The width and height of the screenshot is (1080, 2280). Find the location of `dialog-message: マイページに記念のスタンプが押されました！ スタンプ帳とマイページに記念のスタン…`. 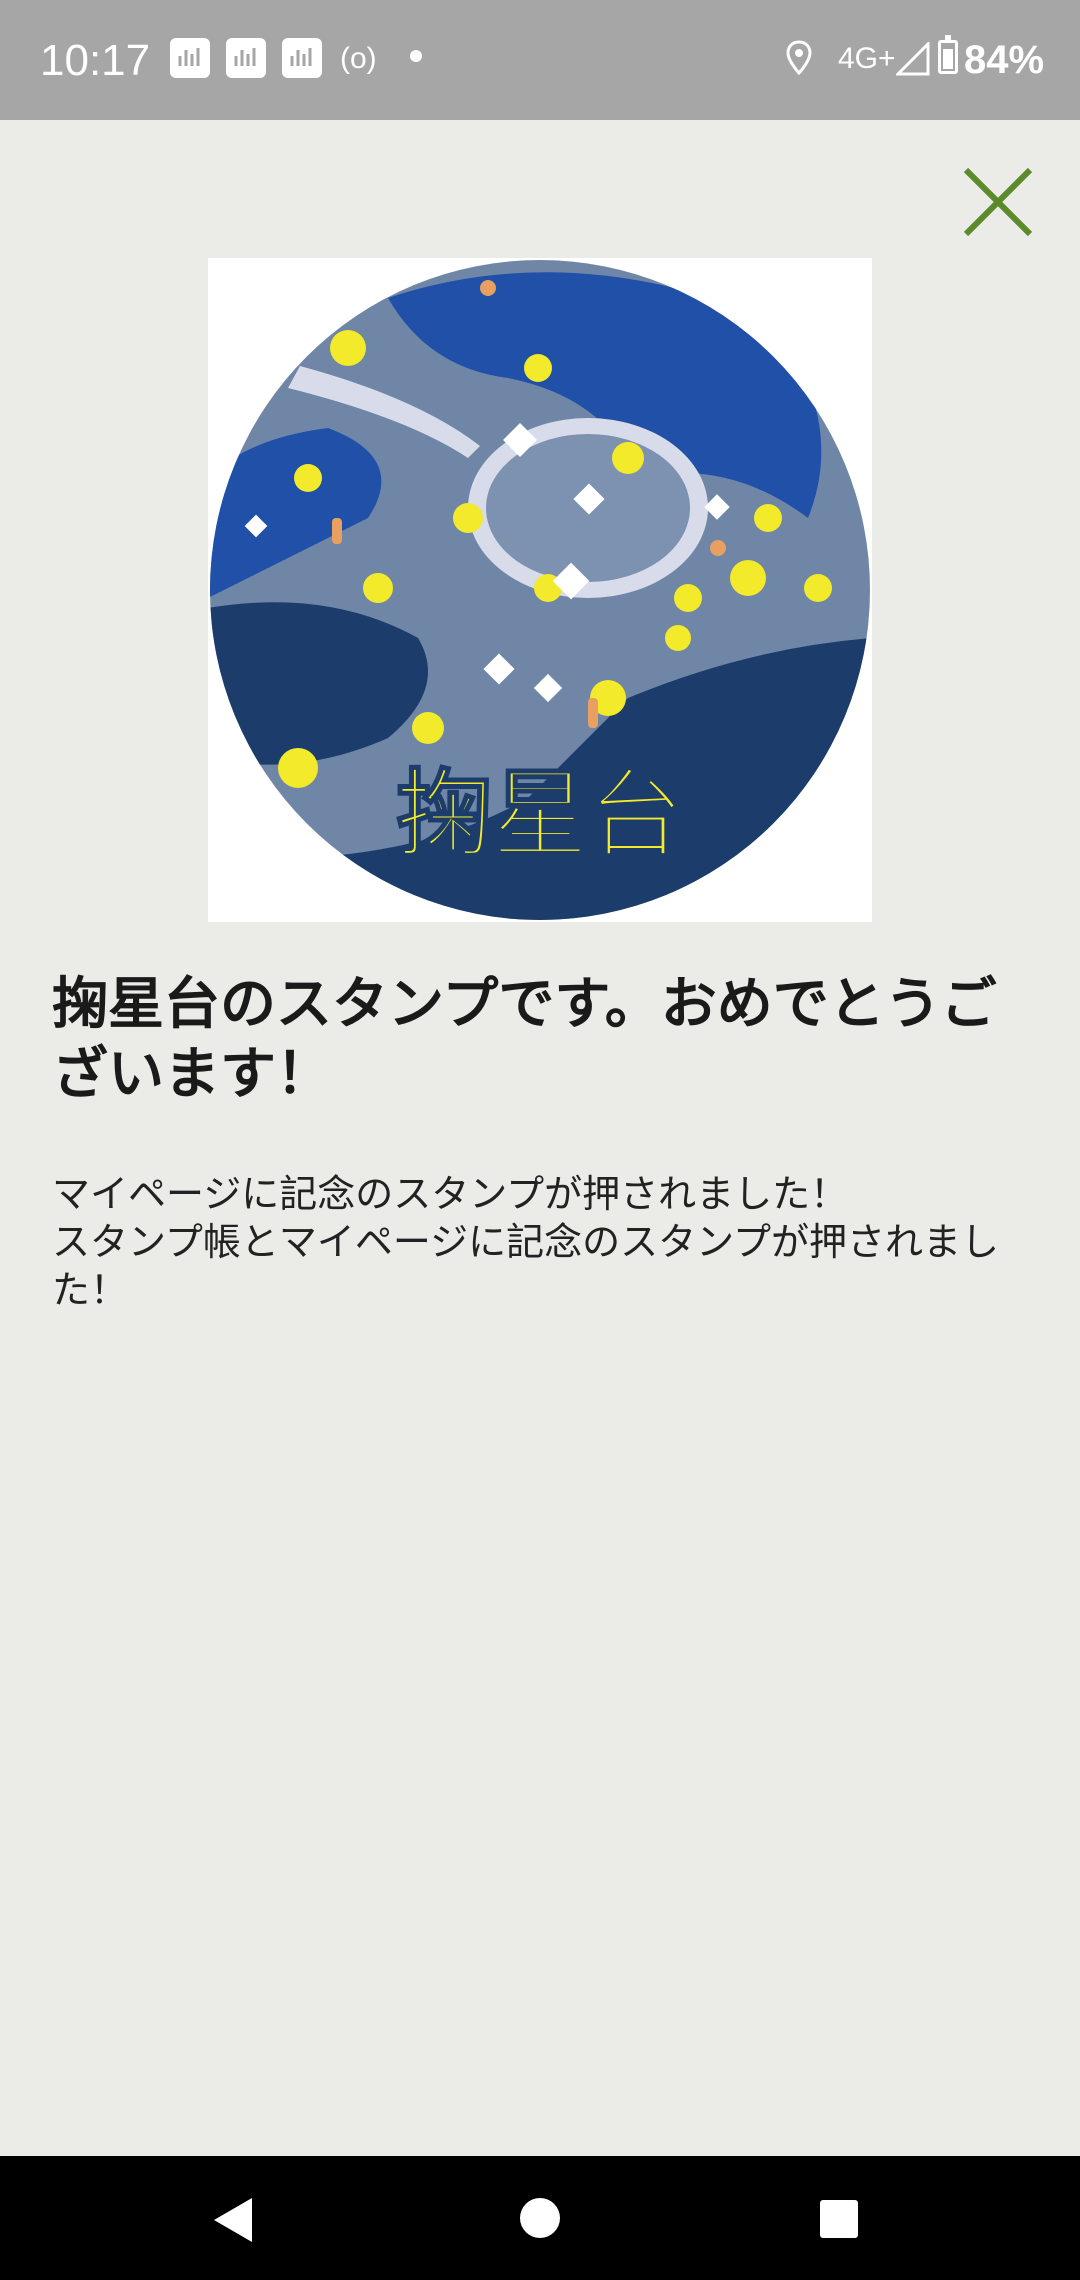

dialog-message: マイページに記念のスタンプが押されました！ スタンプ帳とマイページに記念のスタン… is located at coordinates (542, 1242).